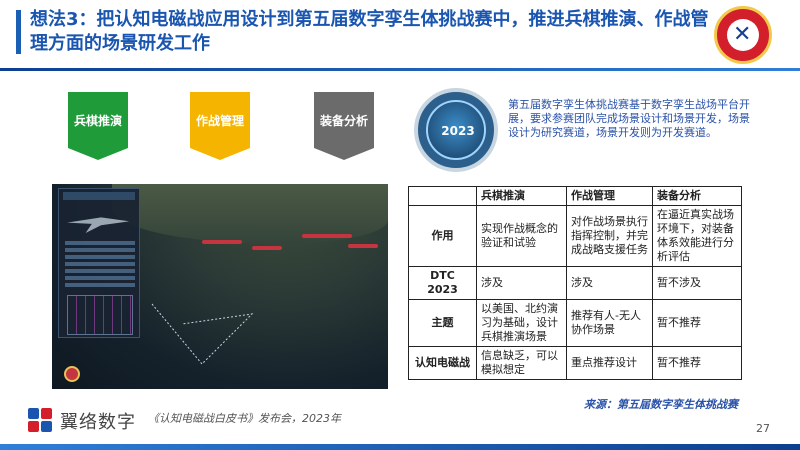 The height and width of the screenshot is (450, 800). I want to click on emblem-year: 2023, so click(458, 131).